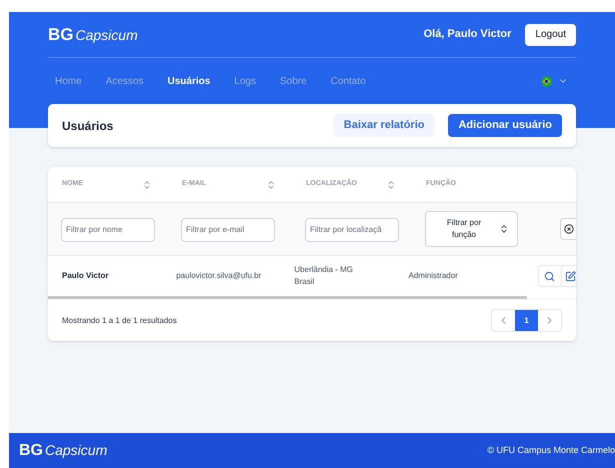 The image size is (615, 468). Describe the element at coordinates (188, 81) in the screenshot. I see `nav-link: Usuários` at that location.